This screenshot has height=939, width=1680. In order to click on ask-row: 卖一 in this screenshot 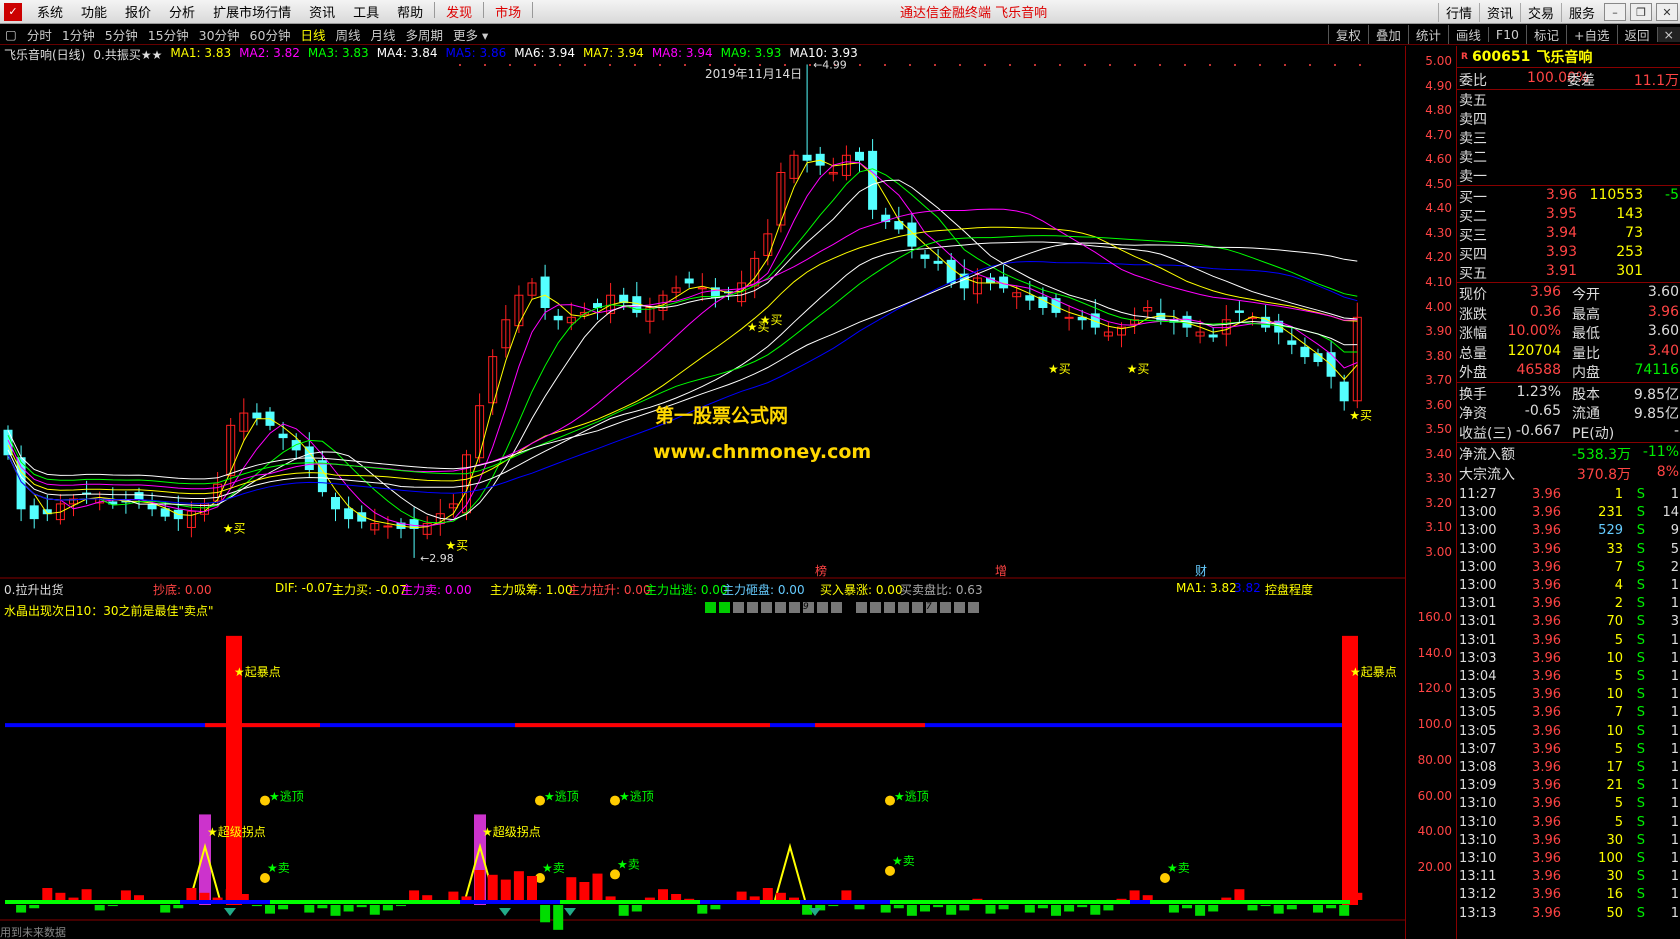, I will do `click(1568, 175)`.